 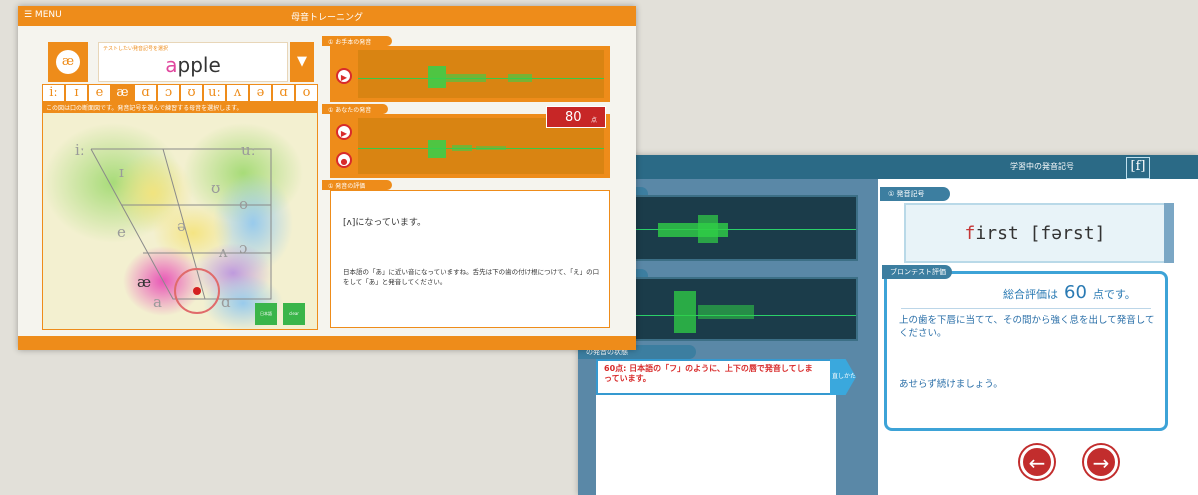 What do you see at coordinates (915, 194) in the screenshot?
I see `symbol-section-header: ① 発音記号` at bounding box center [915, 194].